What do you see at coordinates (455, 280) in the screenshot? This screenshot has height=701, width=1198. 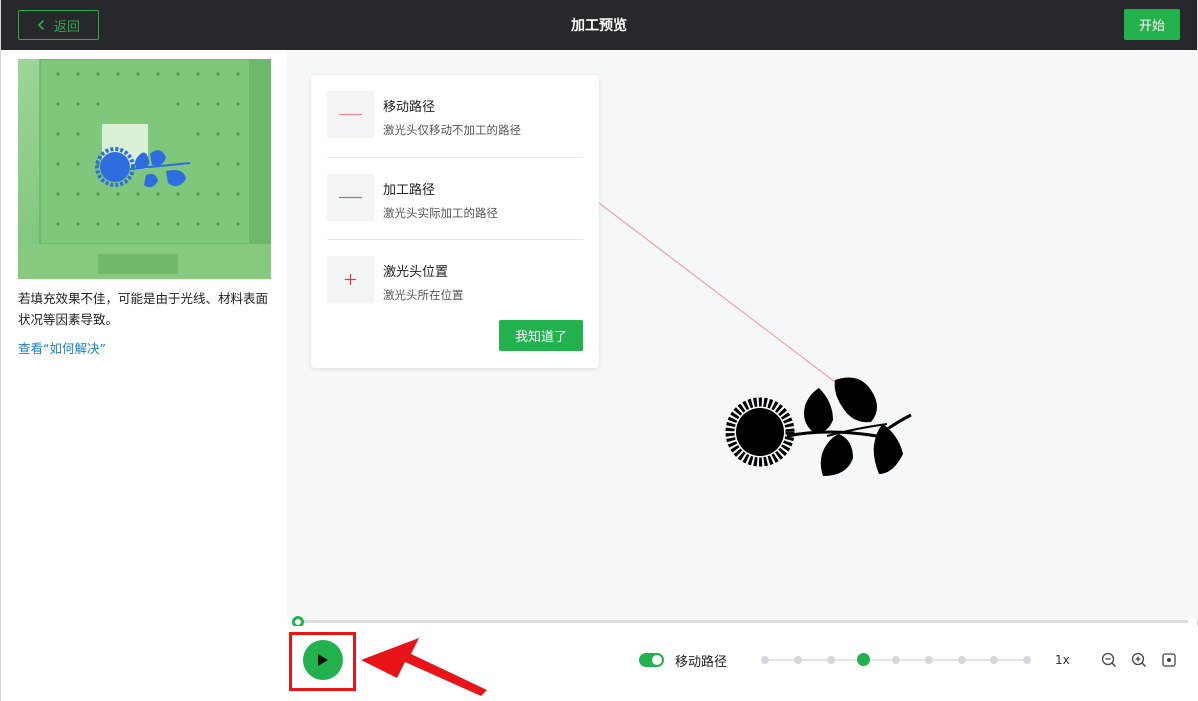 I see `legend-item-laser-position: 激光头位置 激光头所在位置` at bounding box center [455, 280].